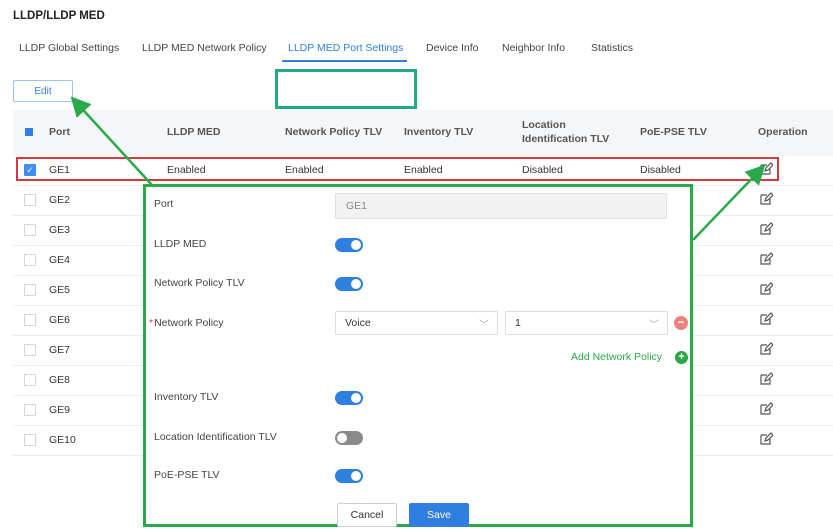  I want to click on poe-pse-tlv-toggle, so click(349, 476).